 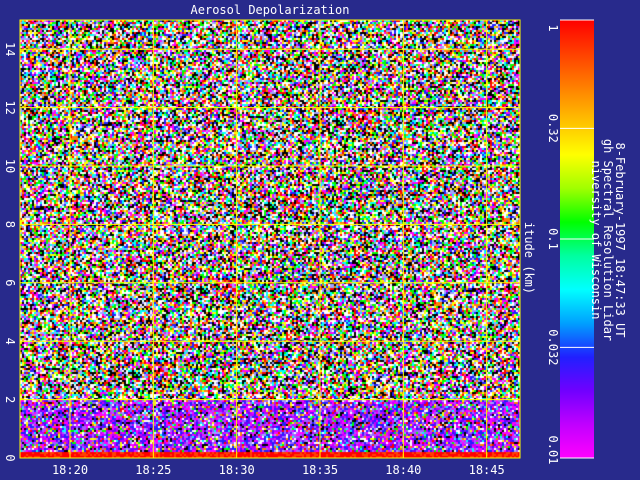 What do you see at coordinates (10, 399) in the screenshot?
I see `y-tick-label: 2` at bounding box center [10, 399].